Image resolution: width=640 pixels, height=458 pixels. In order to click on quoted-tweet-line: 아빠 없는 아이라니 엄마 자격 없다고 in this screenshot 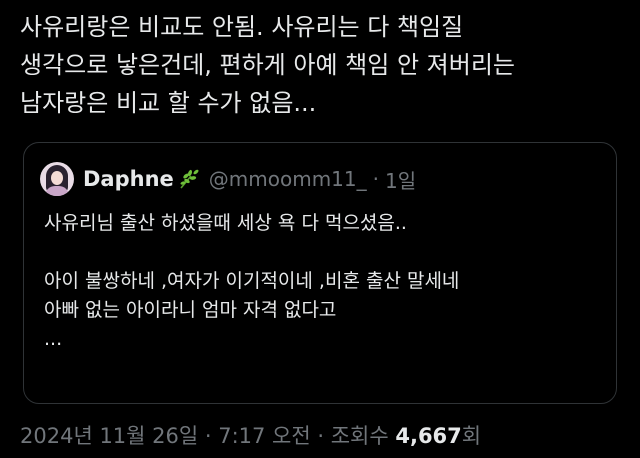, I will do `click(190, 310)`.